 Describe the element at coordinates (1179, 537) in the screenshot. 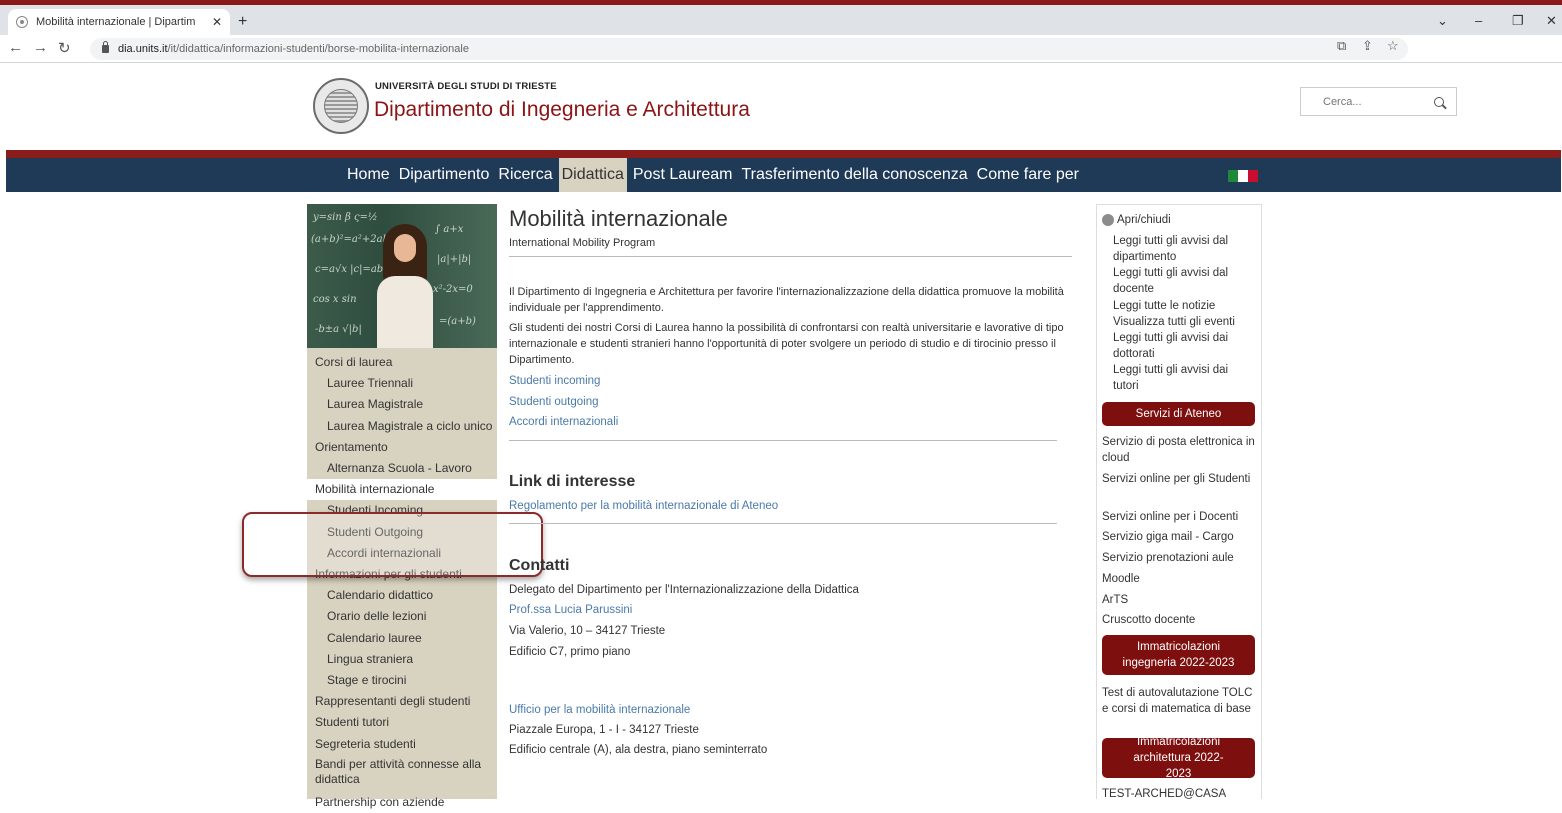

I see `giga-mail-link: Servizio giga mail - Cargo` at that location.